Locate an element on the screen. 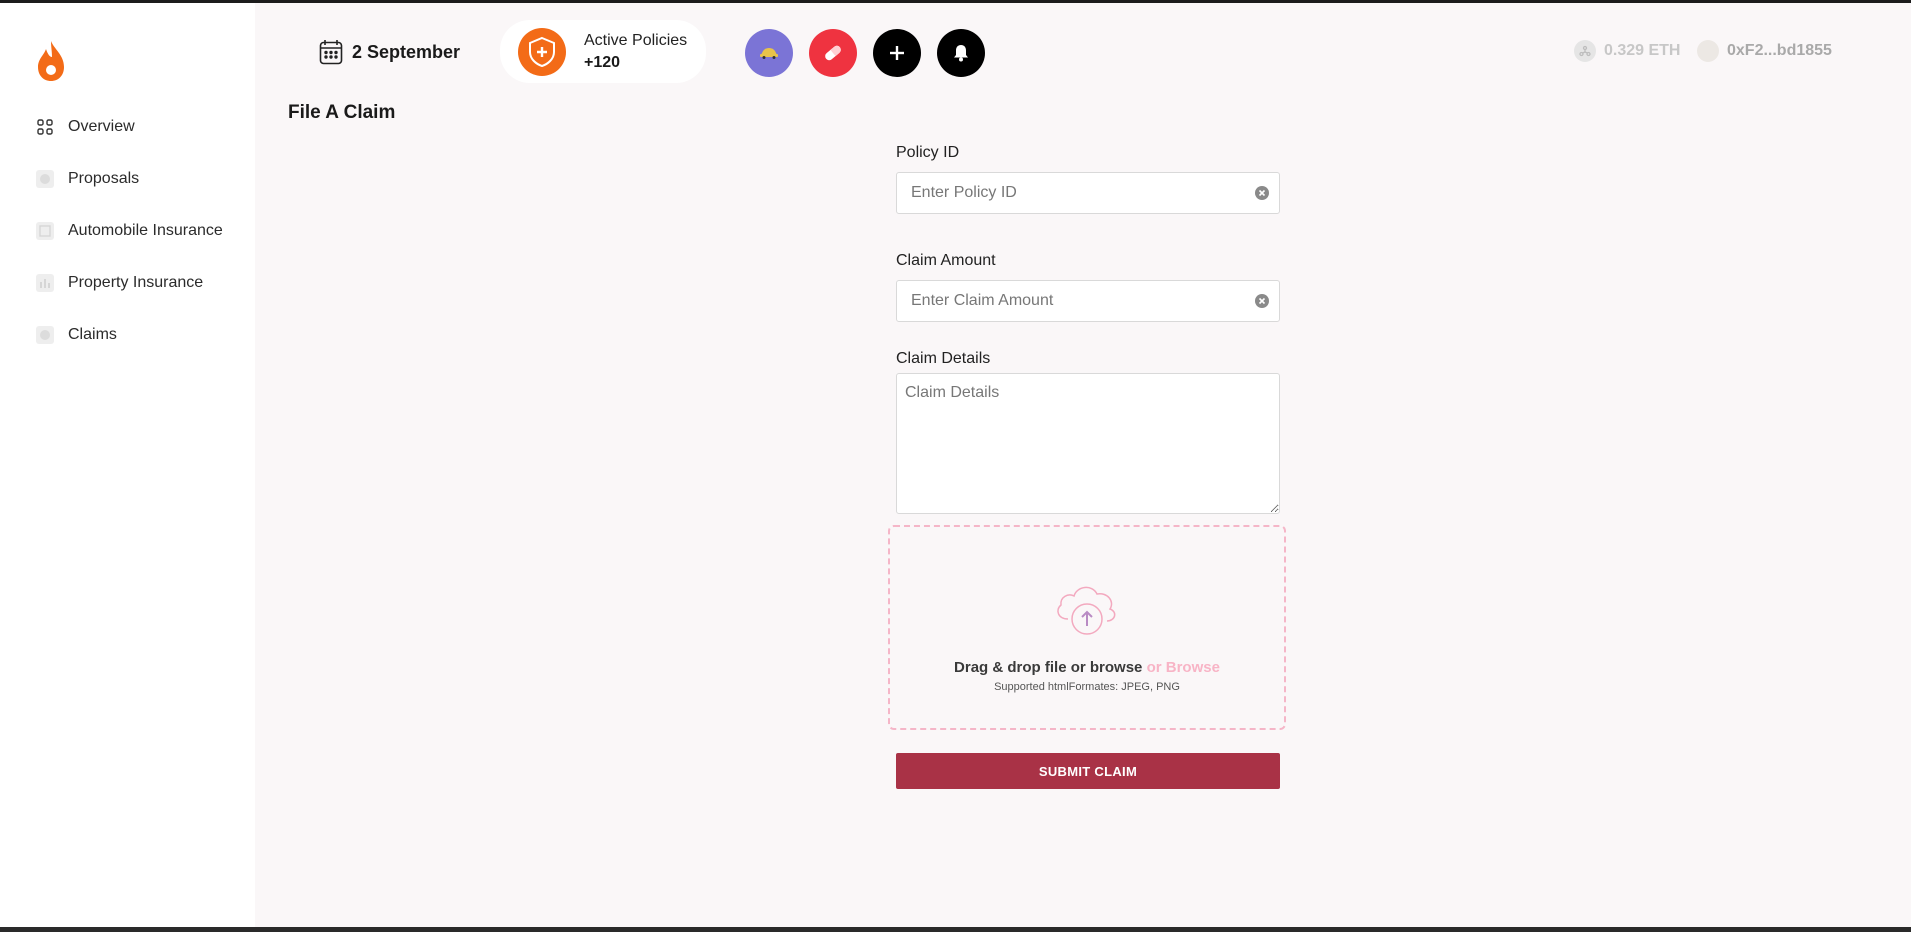 The image size is (1911, 932). sidebar-item-overview: Overview is located at coordinates (129, 127).